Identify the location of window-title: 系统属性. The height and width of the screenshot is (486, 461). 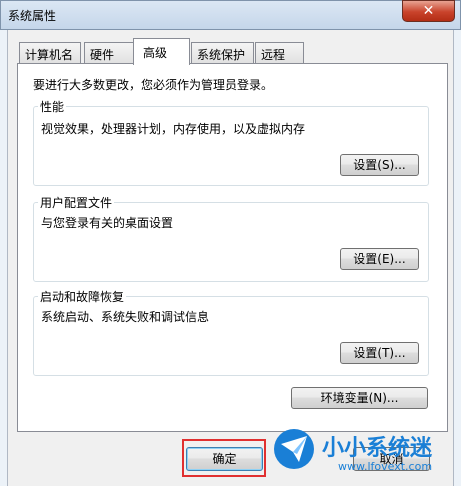
(32, 16).